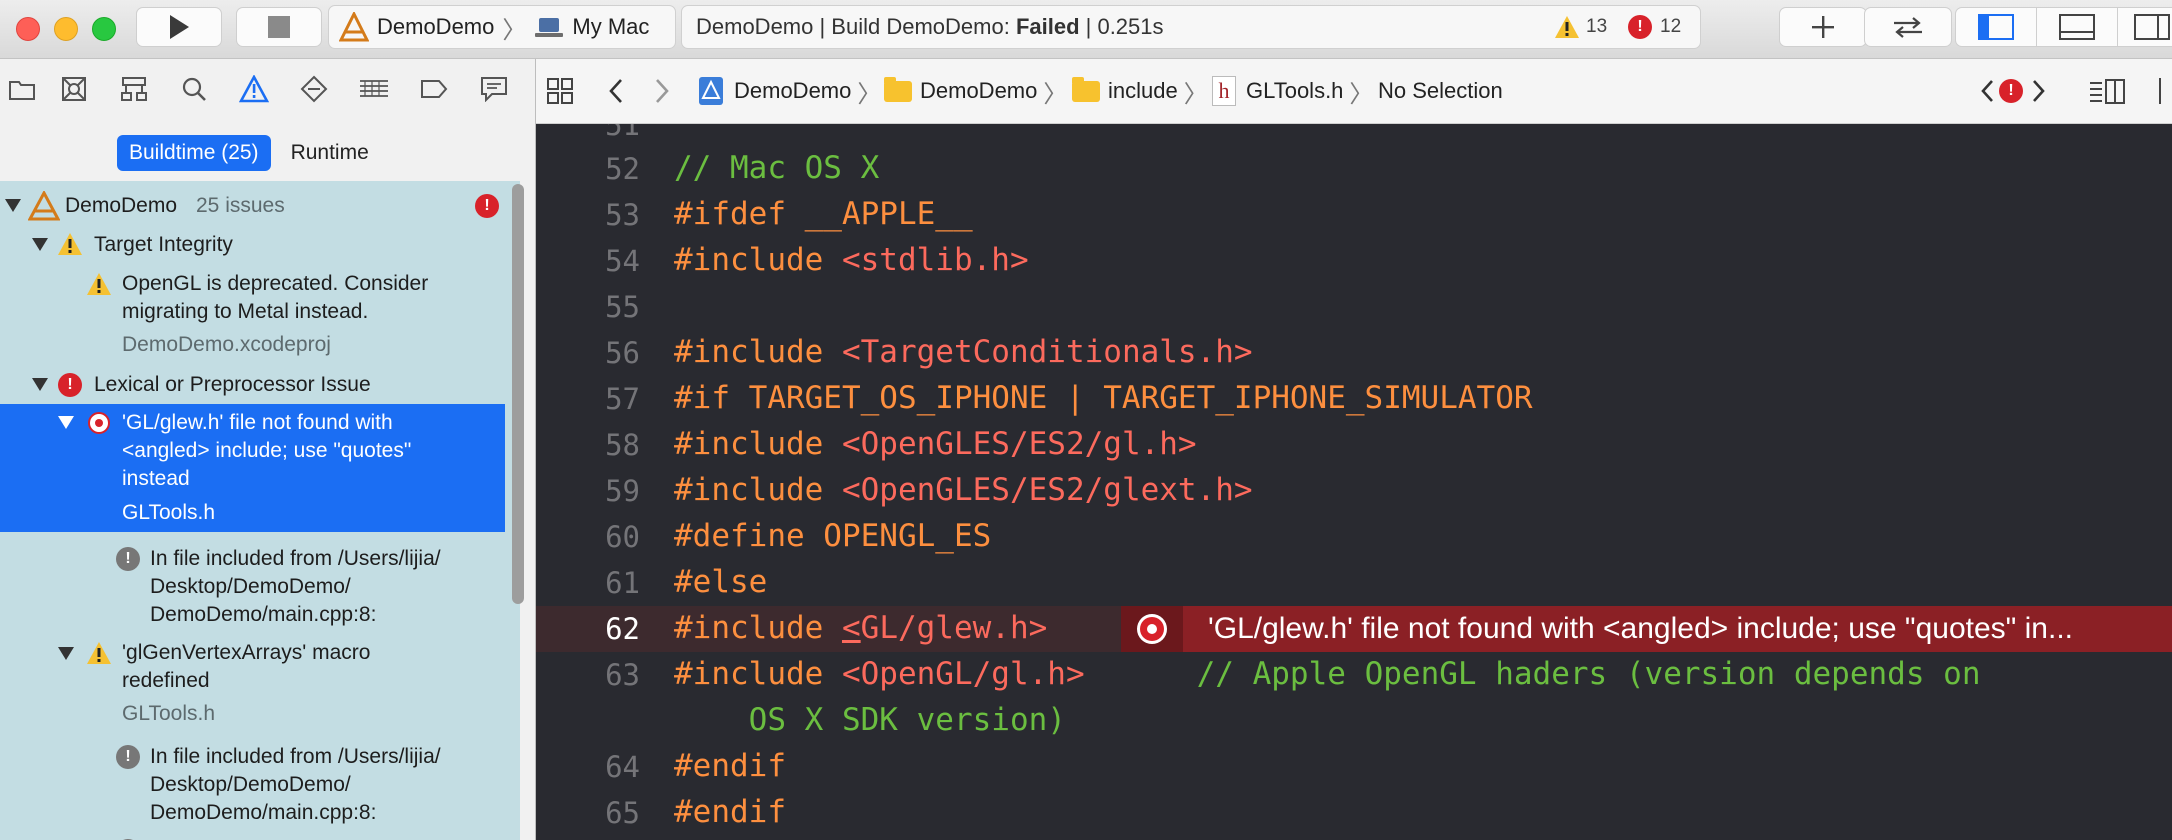 The height and width of the screenshot is (840, 2172). I want to click on scheme-project-label: DemoDemo, so click(436, 26).